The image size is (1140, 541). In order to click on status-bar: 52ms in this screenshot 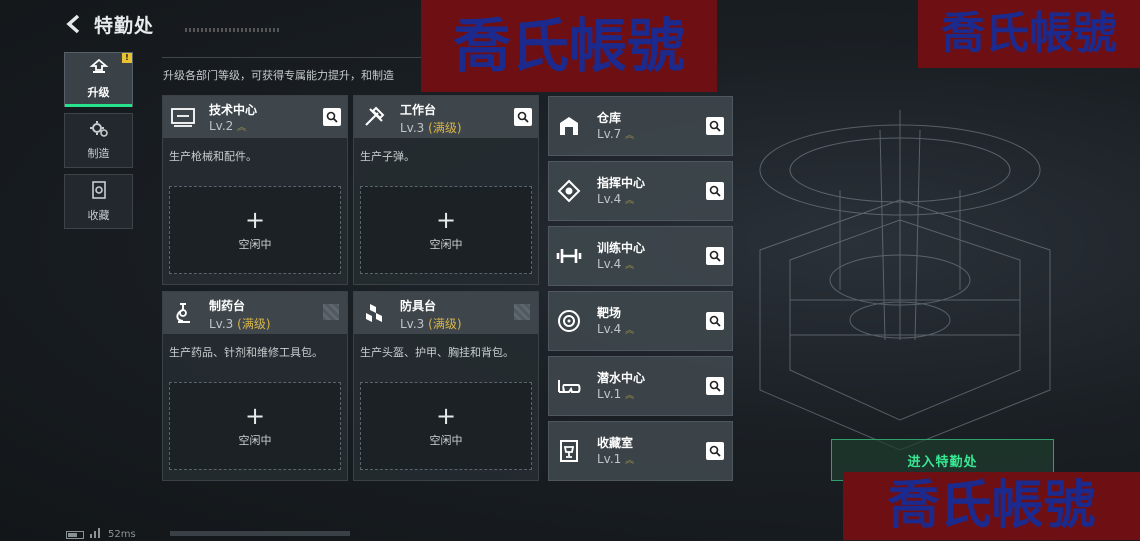, I will do `click(101, 534)`.